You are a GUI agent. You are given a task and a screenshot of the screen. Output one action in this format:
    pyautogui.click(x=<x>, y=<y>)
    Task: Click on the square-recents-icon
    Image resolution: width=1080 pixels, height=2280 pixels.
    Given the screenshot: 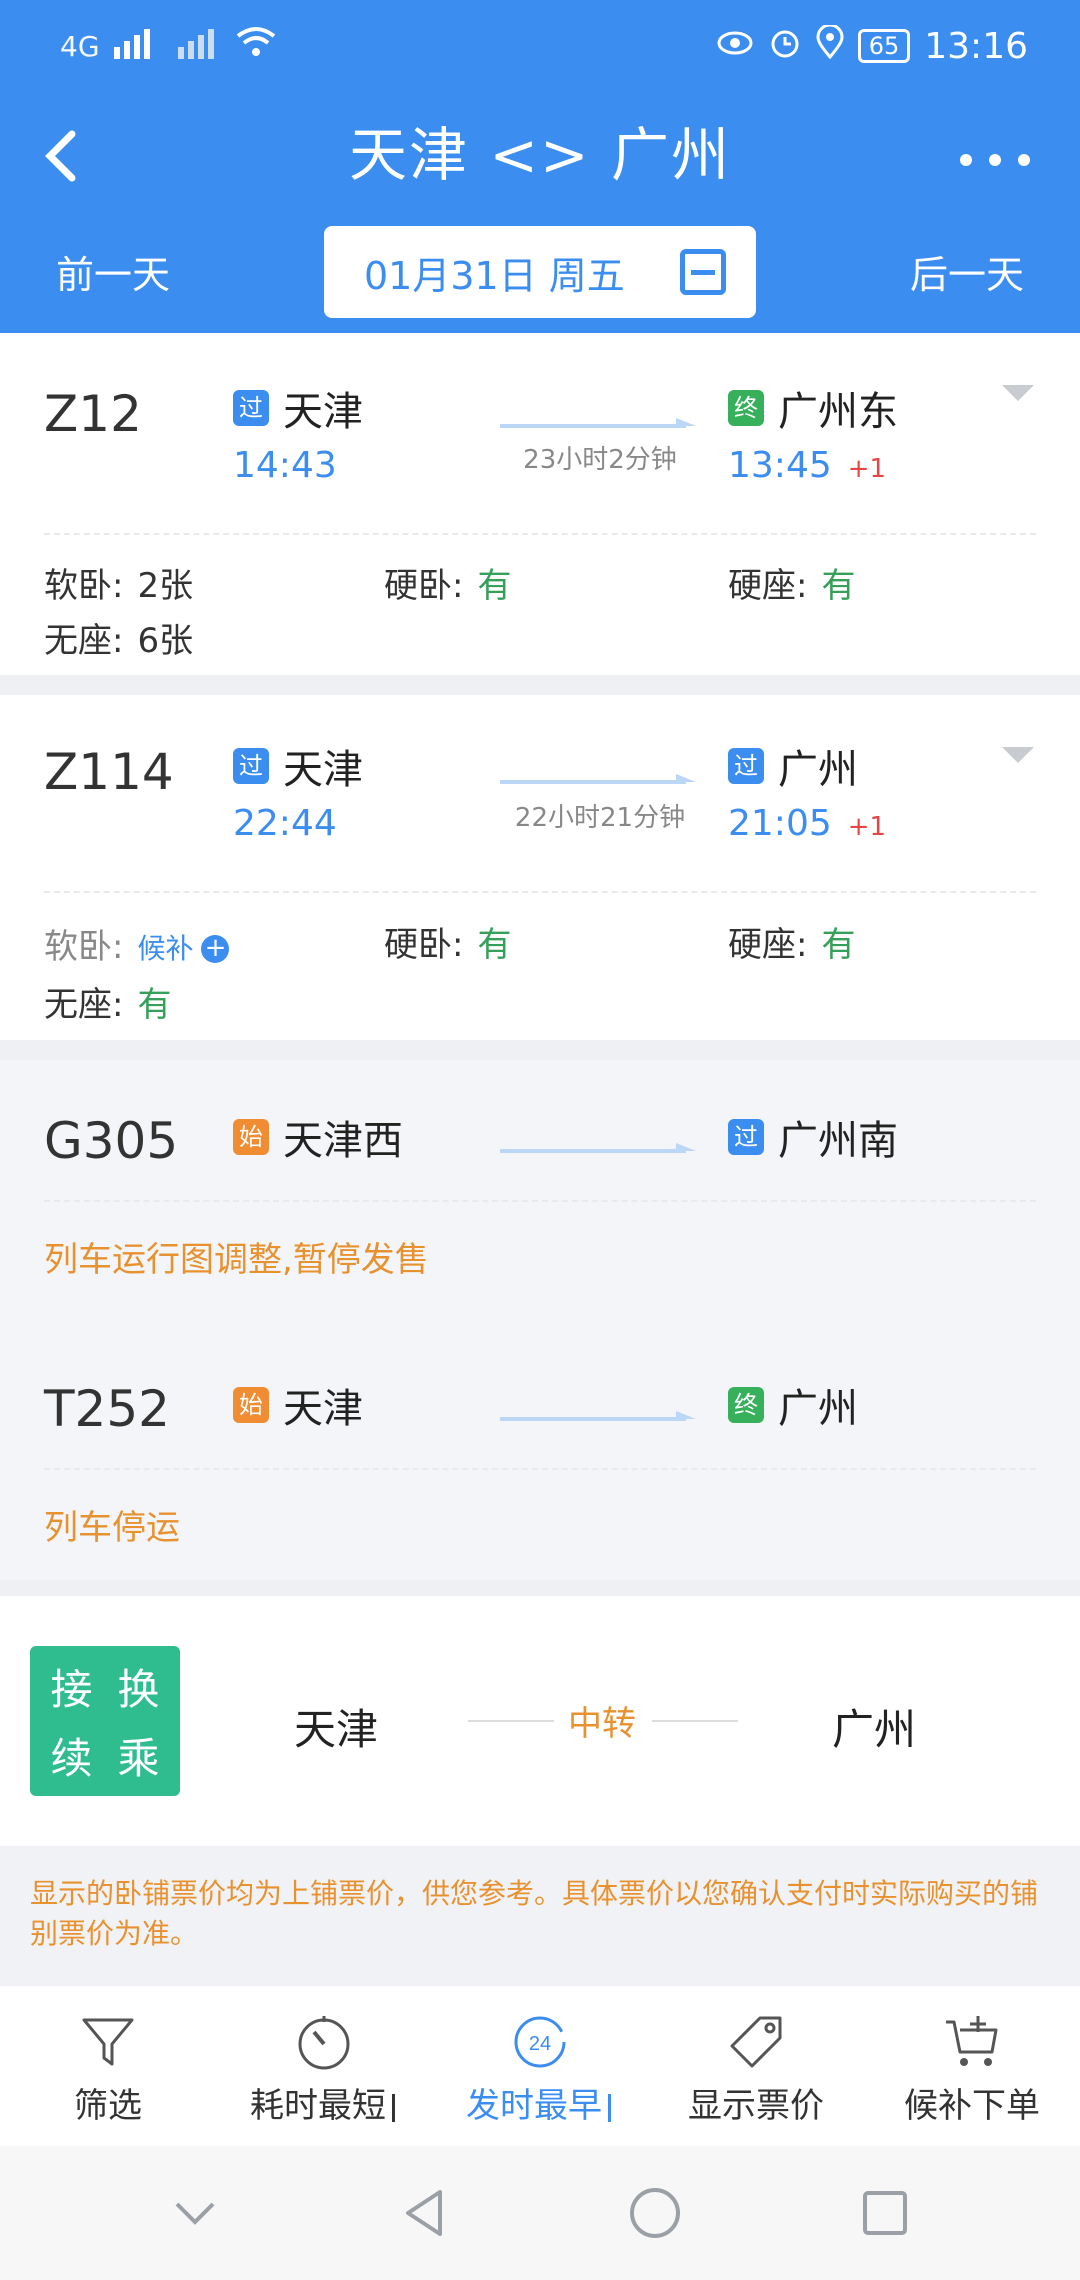 What is the action you would take?
    pyautogui.click(x=885, y=2213)
    